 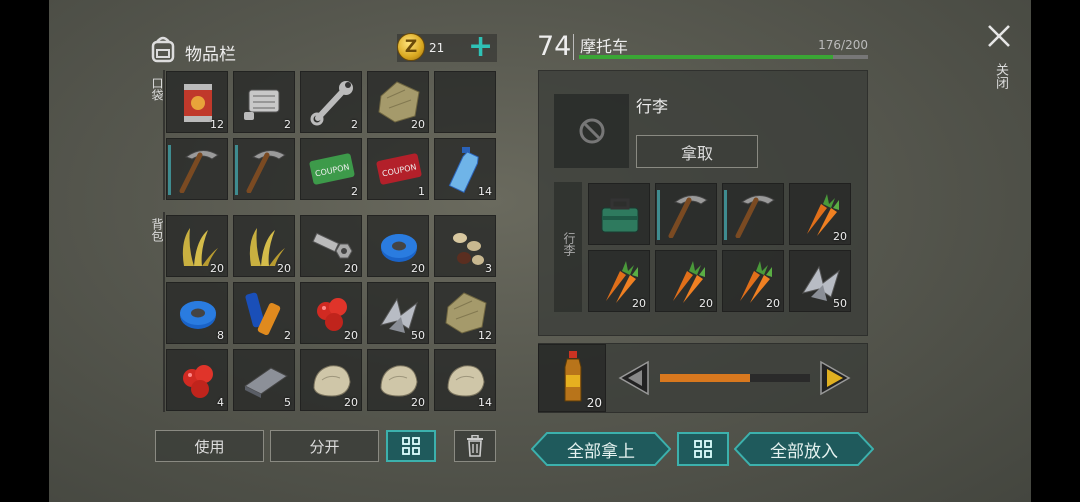 I want to click on pocket-slot: COUPON 1, so click(x=398, y=169).